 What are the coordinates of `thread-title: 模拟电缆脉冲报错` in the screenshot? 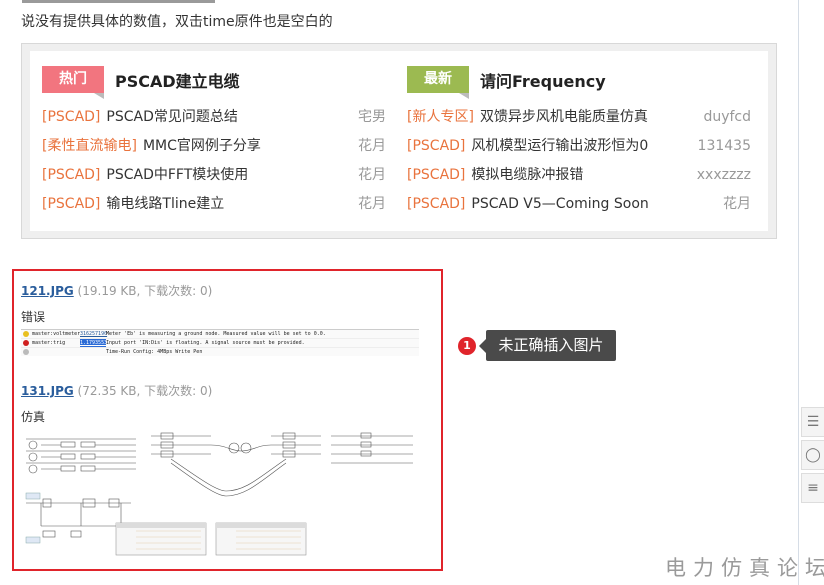 It's located at (527, 175).